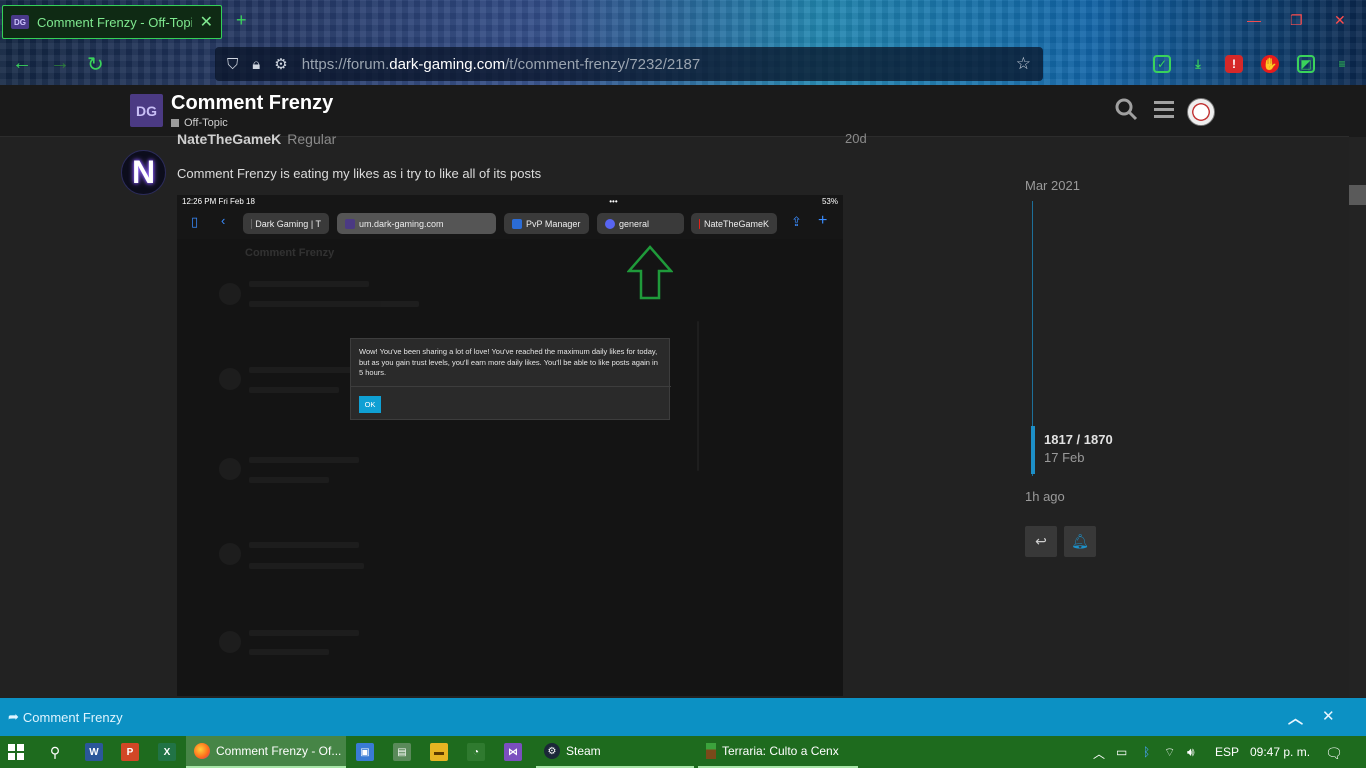 This screenshot has height=768, width=1366. I want to click on hamburger-menu-icon, so click(1164, 112).